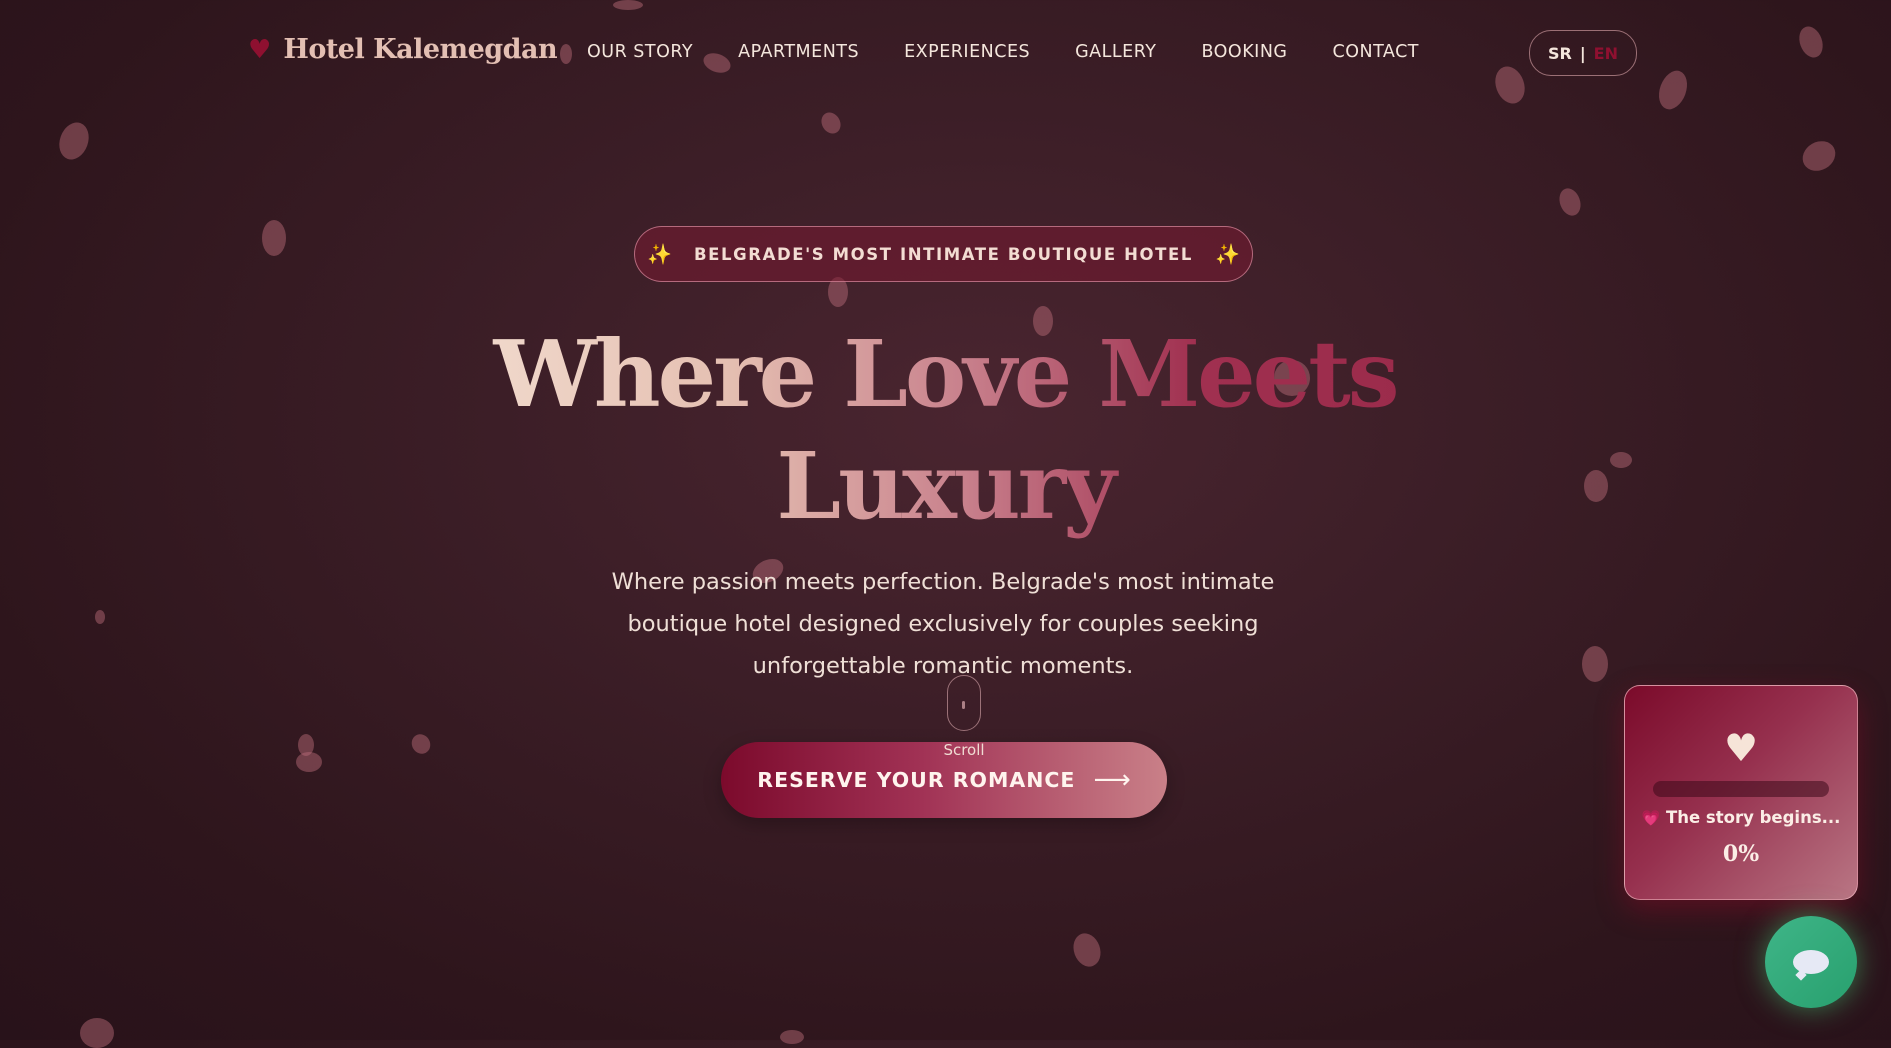  I want to click on brand-logo: ♥ Hotel Kalemegdan, so click(403, 49).